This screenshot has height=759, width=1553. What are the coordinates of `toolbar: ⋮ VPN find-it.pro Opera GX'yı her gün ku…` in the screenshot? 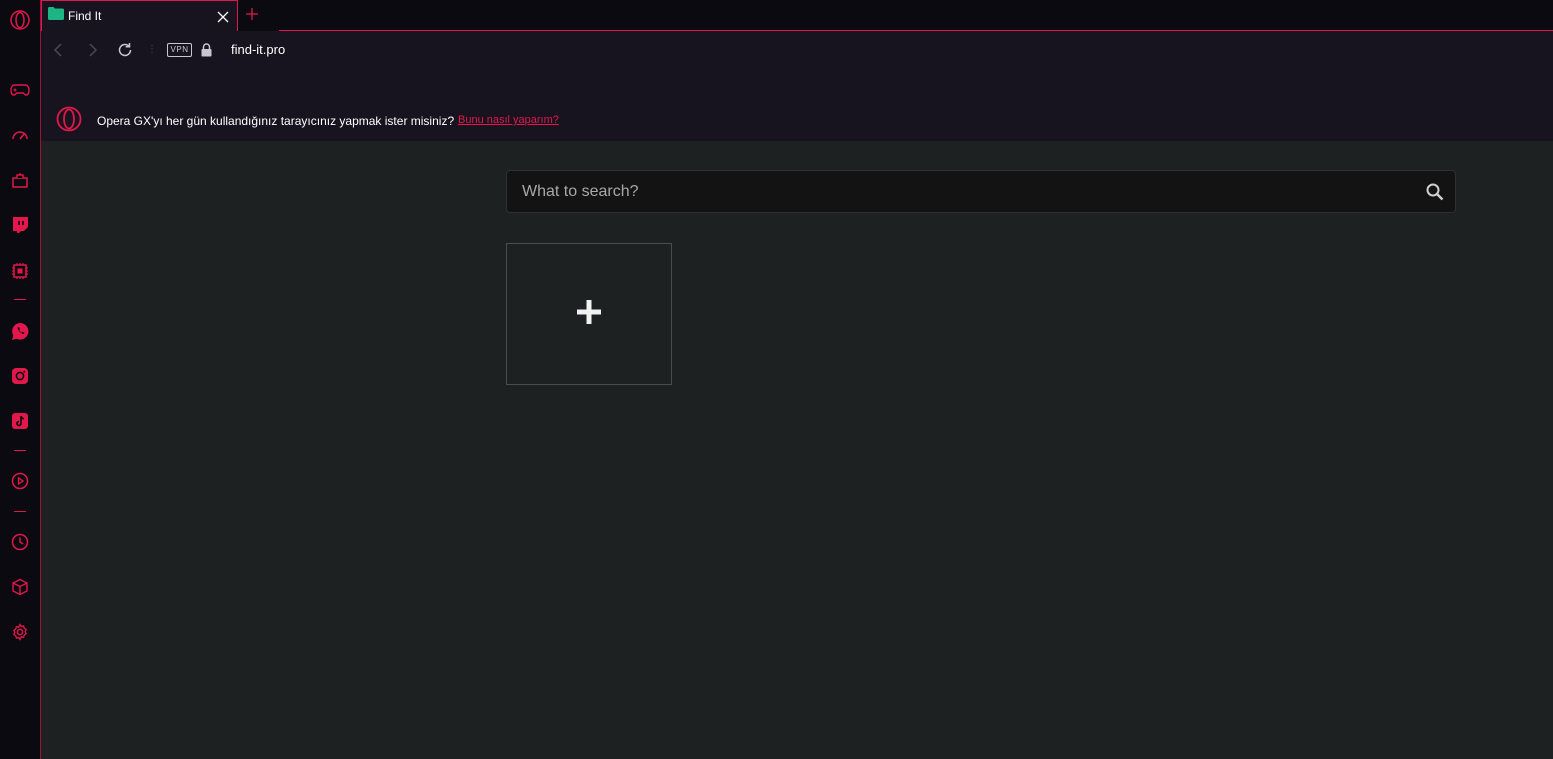 It's located at (797, 86).